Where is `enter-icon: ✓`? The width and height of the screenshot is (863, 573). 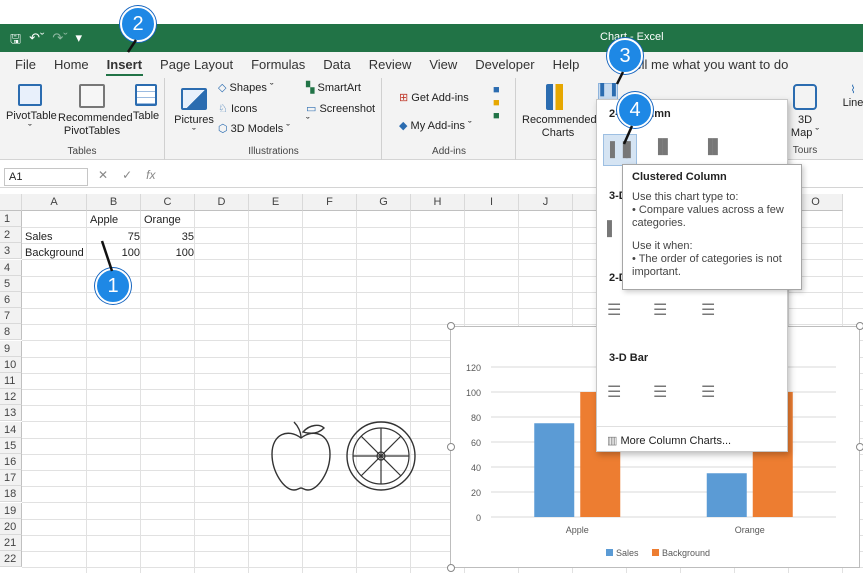
enter-icon: ✓ is located at coordinates (127, 175).